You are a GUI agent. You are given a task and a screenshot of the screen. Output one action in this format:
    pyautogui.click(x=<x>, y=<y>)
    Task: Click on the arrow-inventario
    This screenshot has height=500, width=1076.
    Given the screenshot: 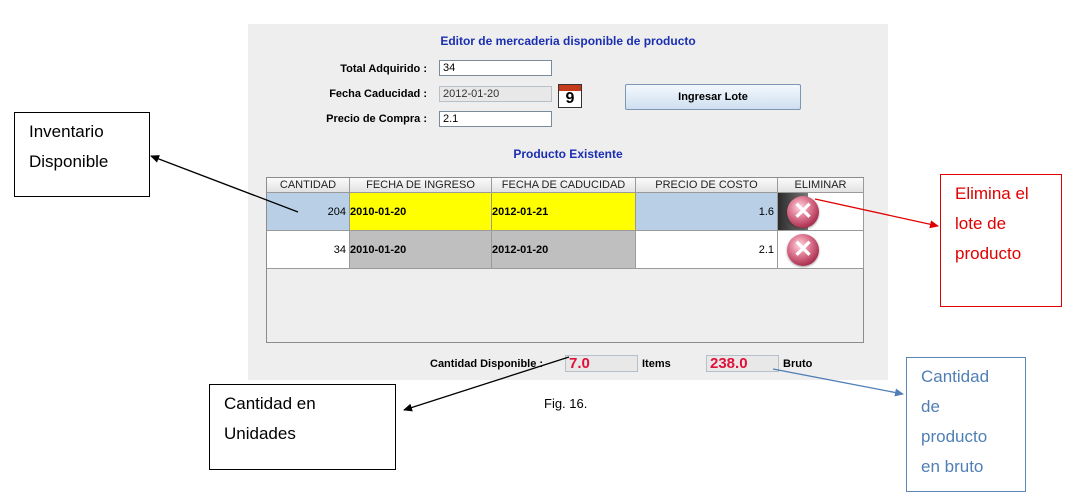 What is the action you would take?
    pyautogui.click(x=224, y=184)
    